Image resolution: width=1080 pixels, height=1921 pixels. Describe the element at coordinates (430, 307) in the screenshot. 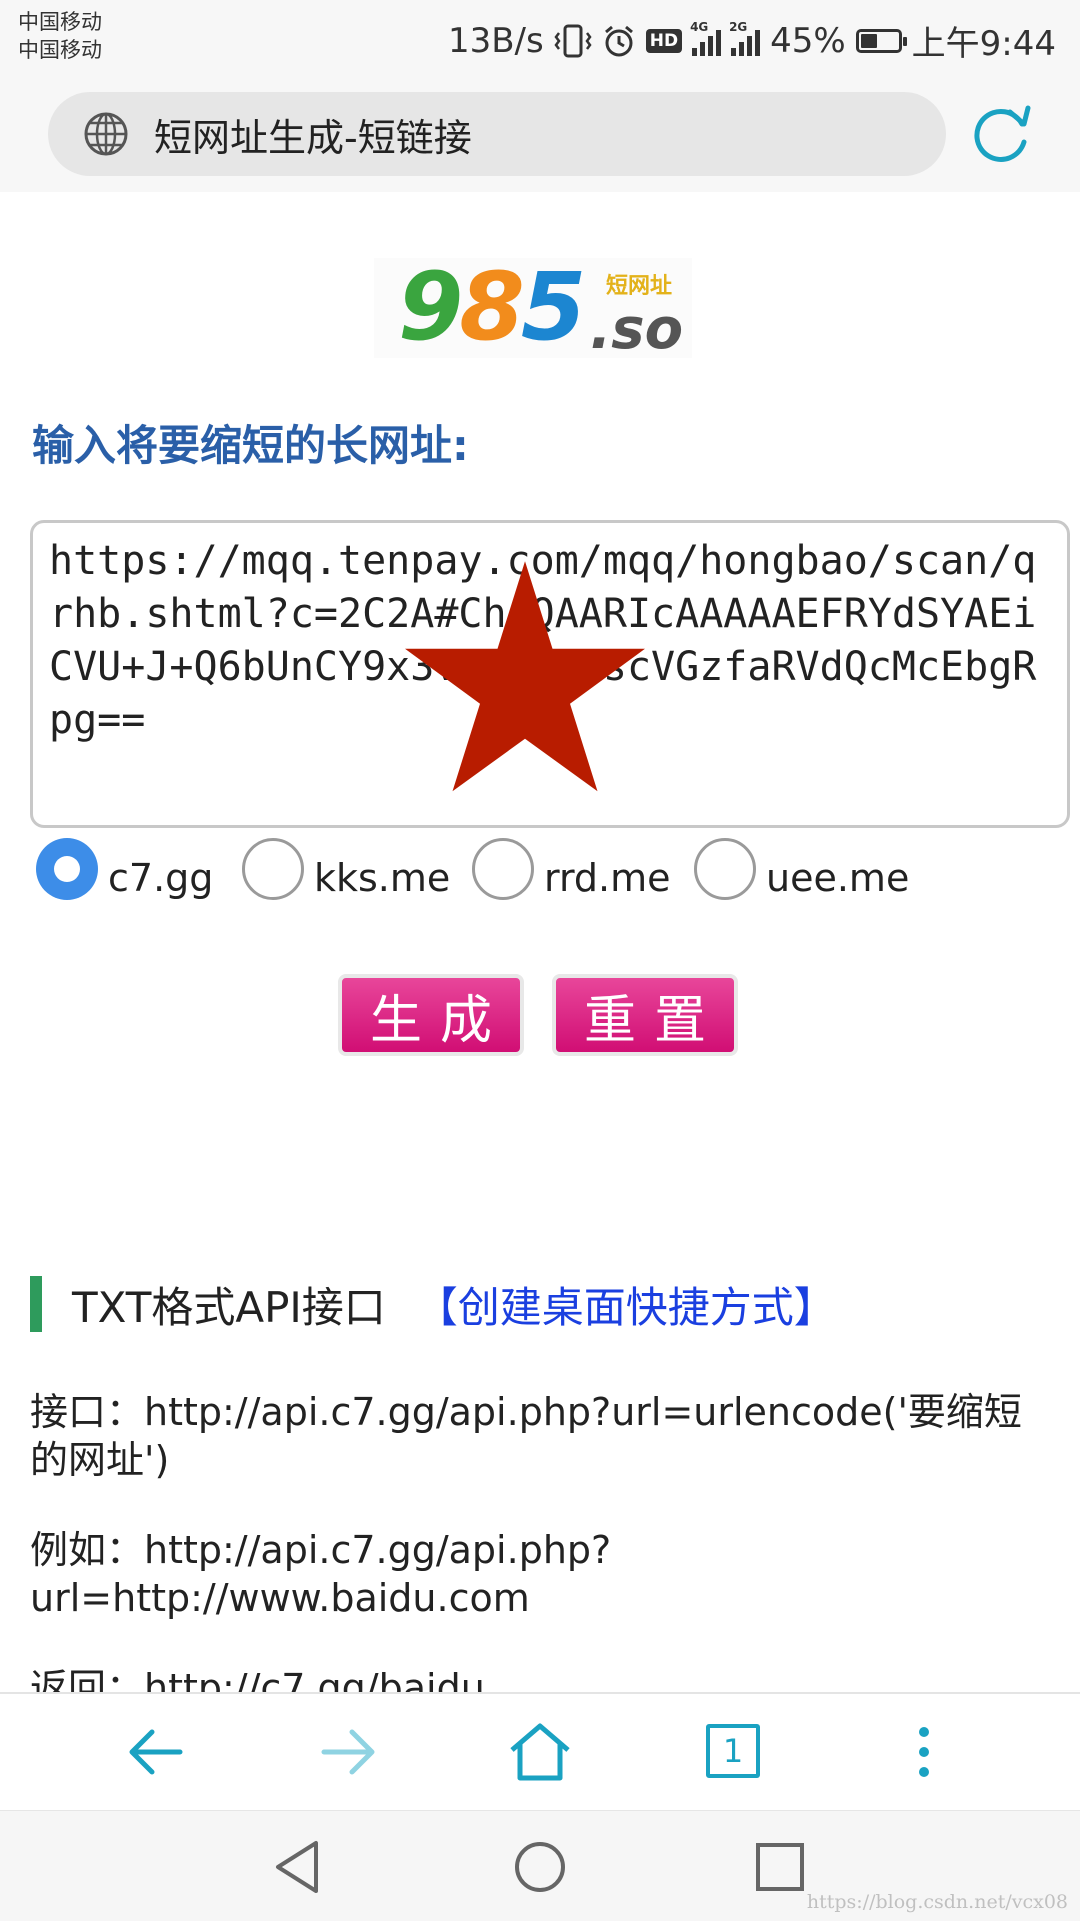

I see `logo-digit-9: 9` at that location.